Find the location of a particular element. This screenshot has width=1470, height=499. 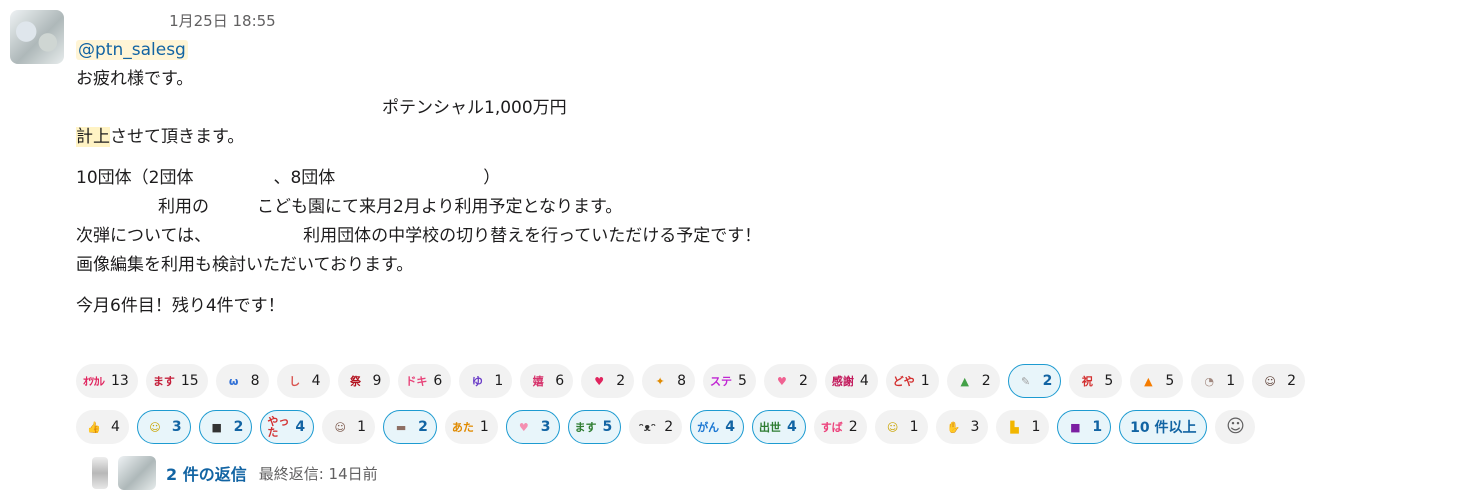

reaction-pill: ドキ 6 is located at coordinates (425, 381).